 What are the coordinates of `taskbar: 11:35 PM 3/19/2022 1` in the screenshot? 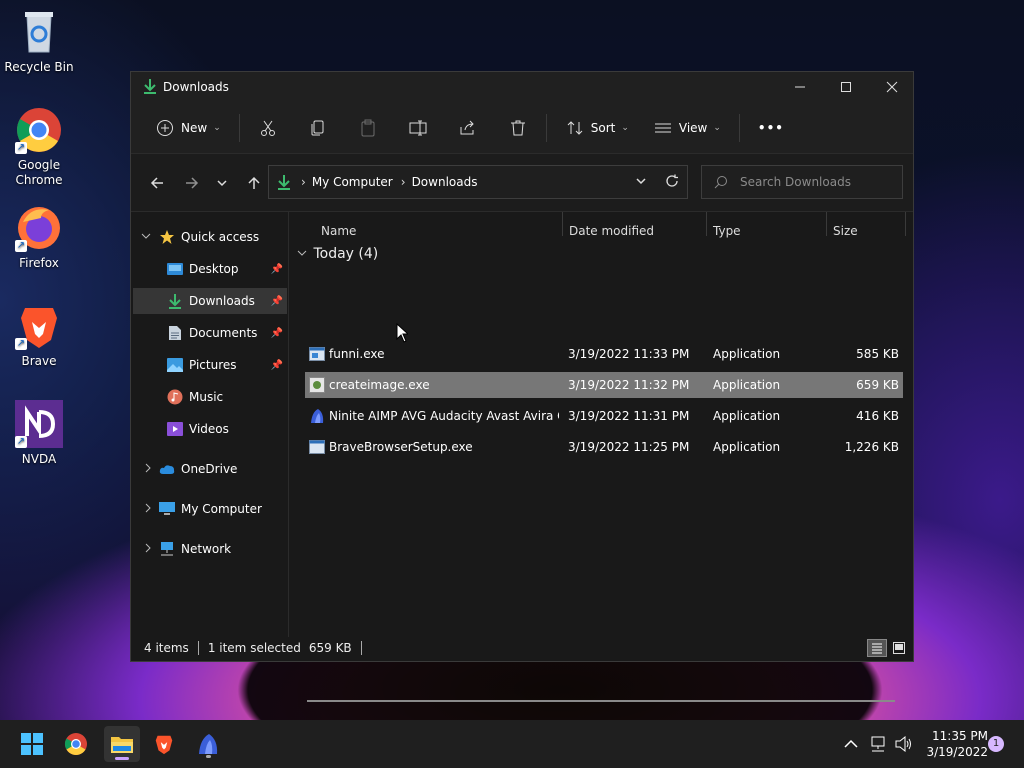 It's located at (512, 744).